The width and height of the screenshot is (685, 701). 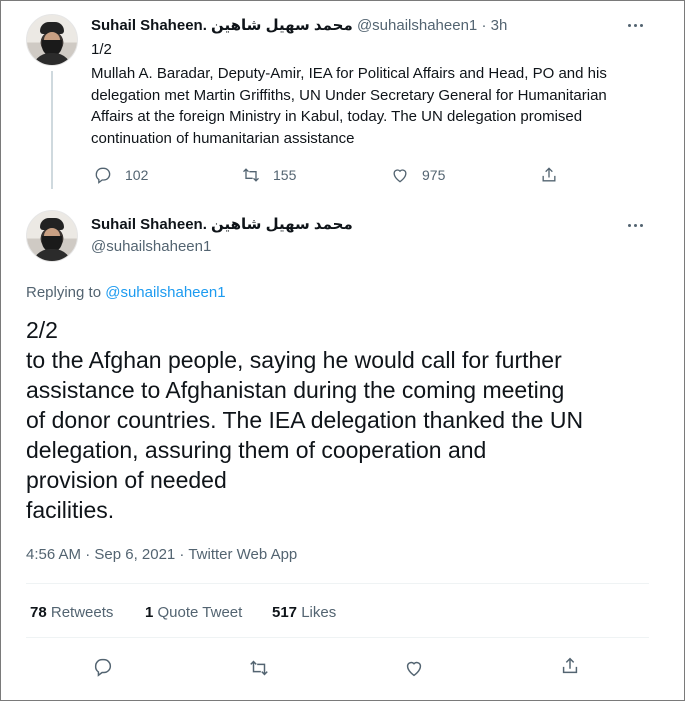 I want to click on tweet-time: · 3h, so click(x=494, y=25).